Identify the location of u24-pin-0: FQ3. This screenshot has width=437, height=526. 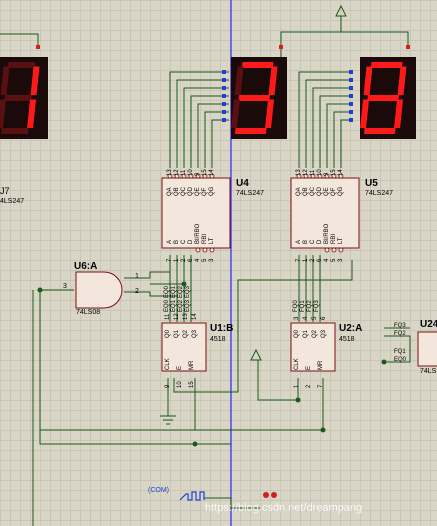
(400, 326).